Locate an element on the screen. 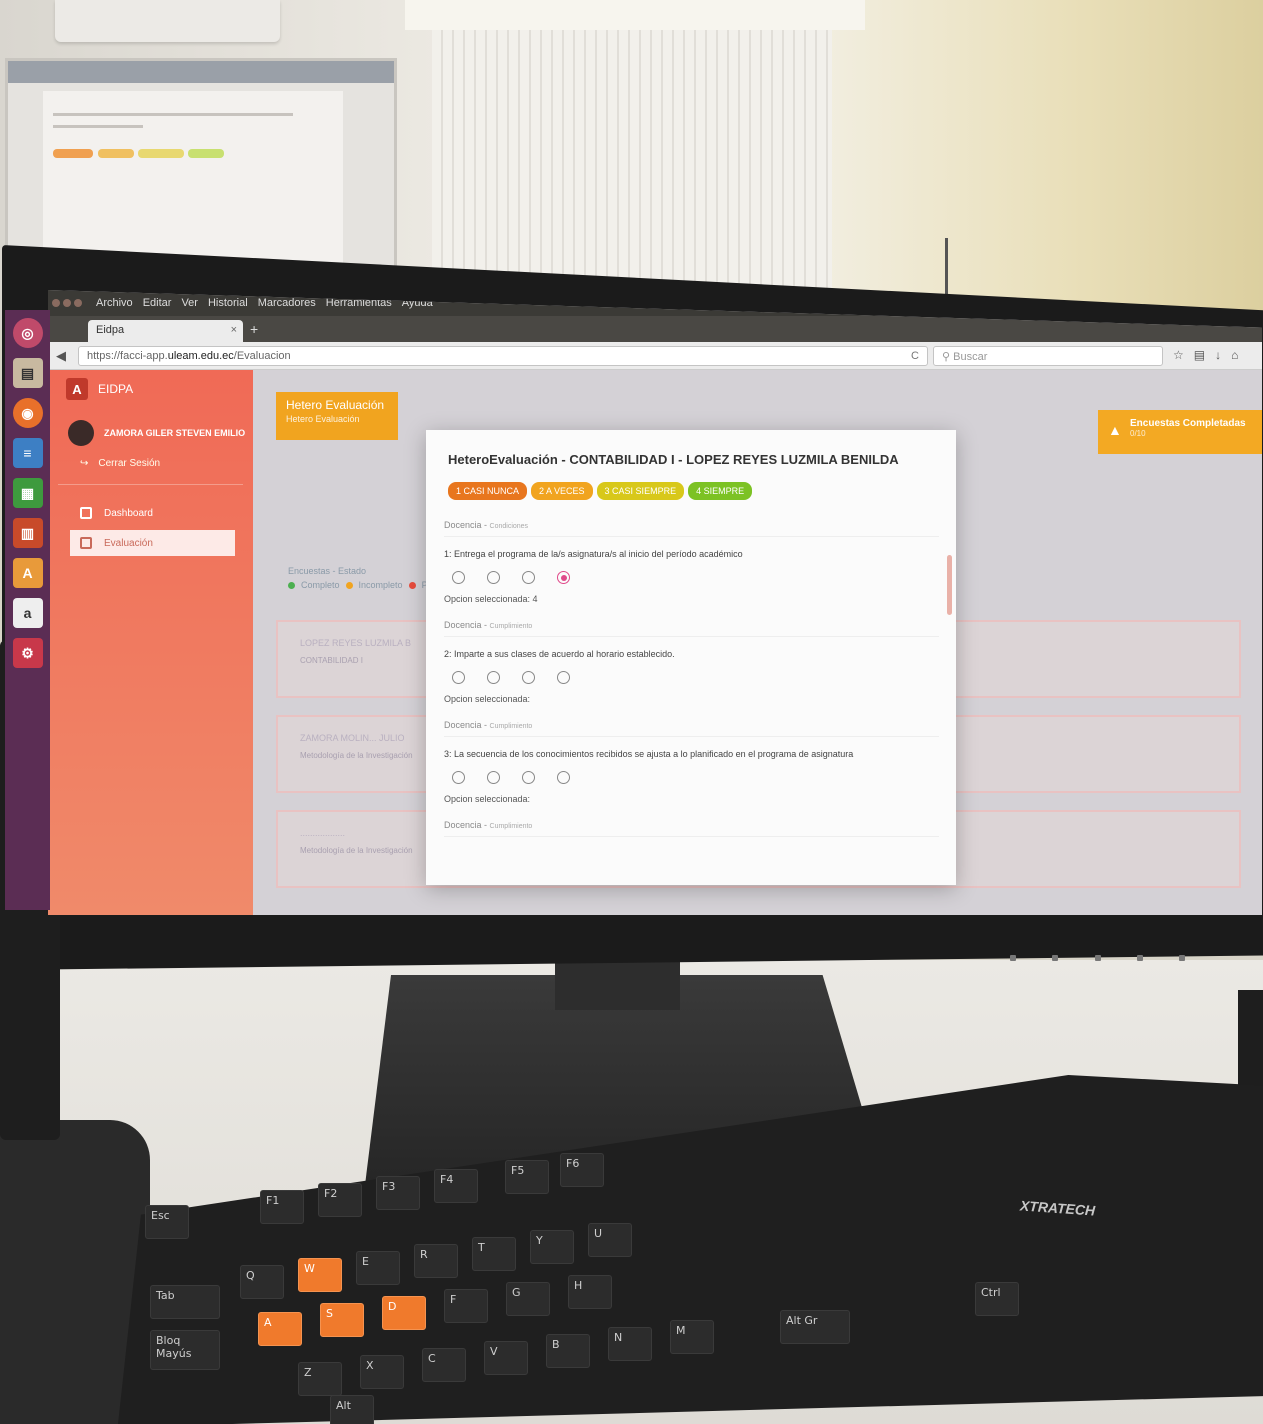 Image resolution: width=1263 pixels, height=1424 pixels. key-f3: F3 is located at coordinates (398, 1193).